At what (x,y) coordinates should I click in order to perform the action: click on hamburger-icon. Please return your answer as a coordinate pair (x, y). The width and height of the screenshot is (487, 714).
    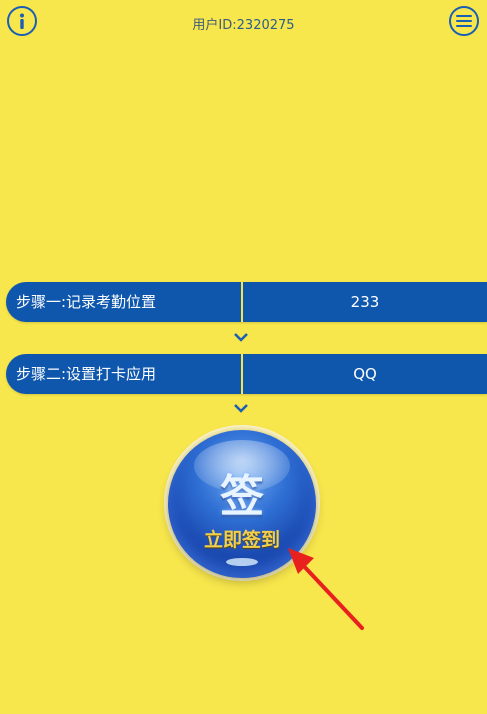
    Looking at the image, I should click on (464, 21).